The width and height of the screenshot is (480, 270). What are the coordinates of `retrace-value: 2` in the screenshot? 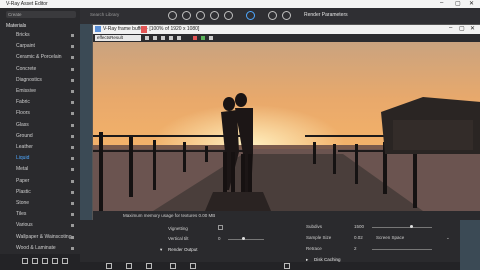 It's located at (355, 248).